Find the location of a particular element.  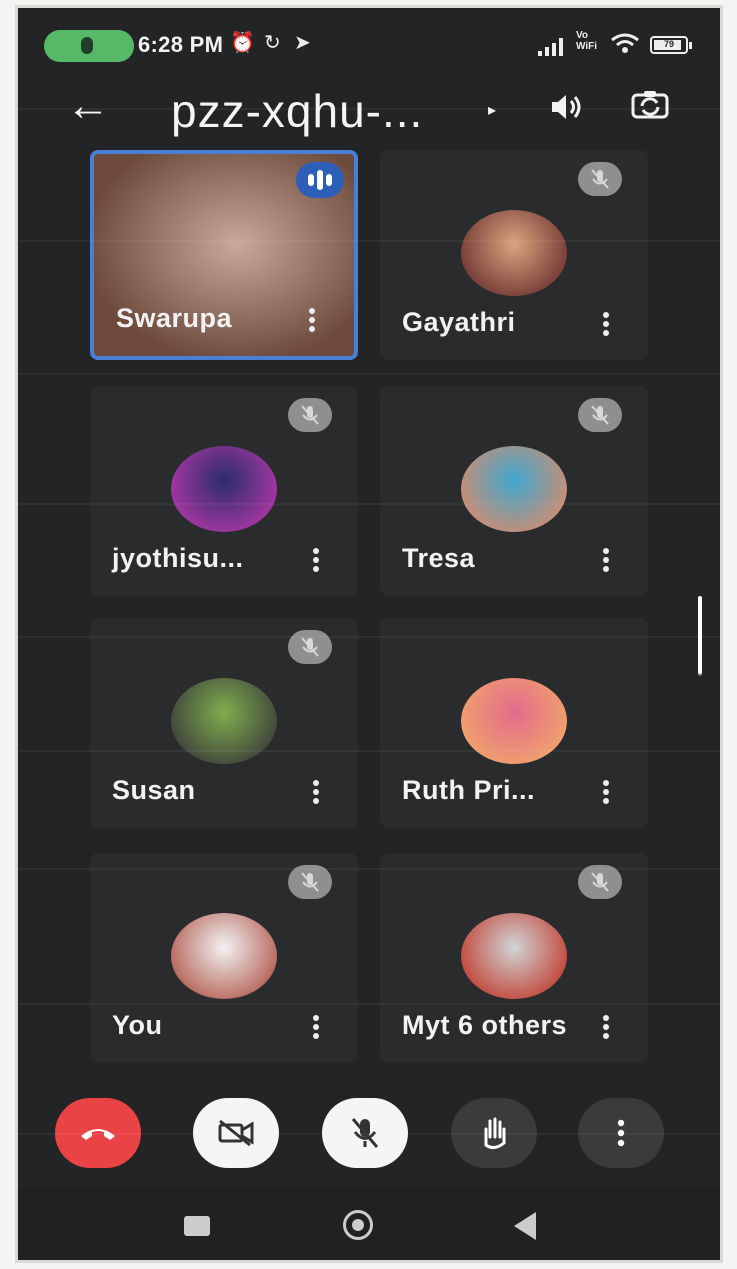

back-arrow-icon: ← is located at coordinates (88, 106).